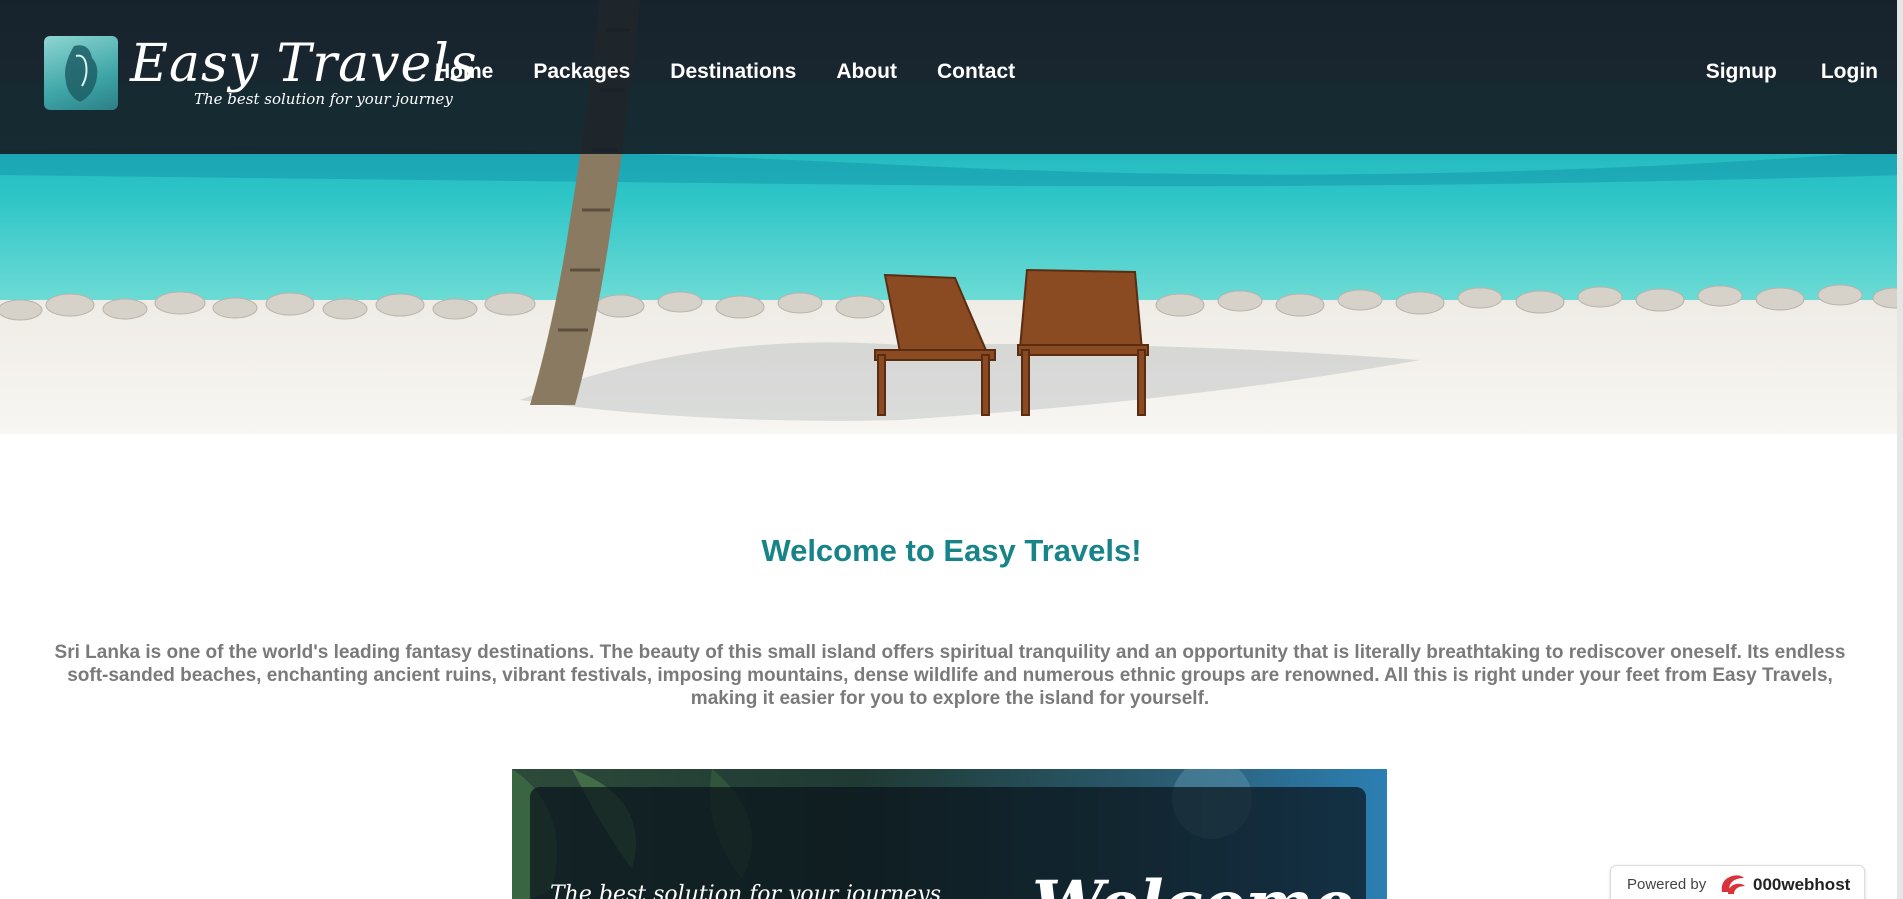  I want to click on promo-tagline: The best solution for your journeys, so click(746, 890).